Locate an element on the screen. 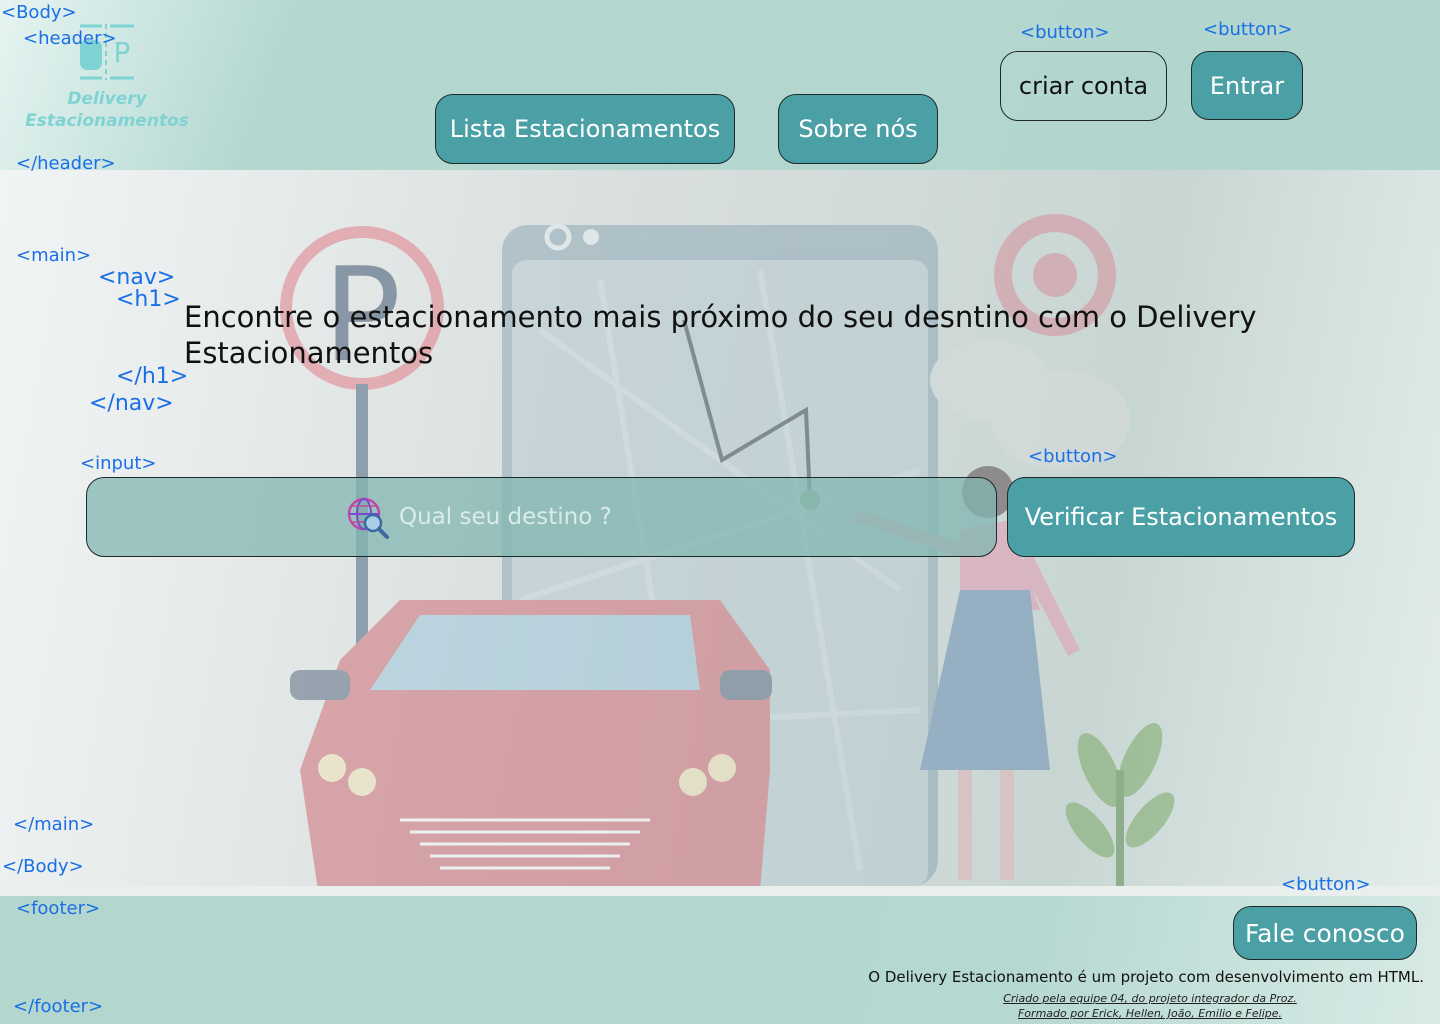 The width and height of the screenshot is (1440, 1024). criar-conta-button: criar conta is located at coordinates (1083, 86).